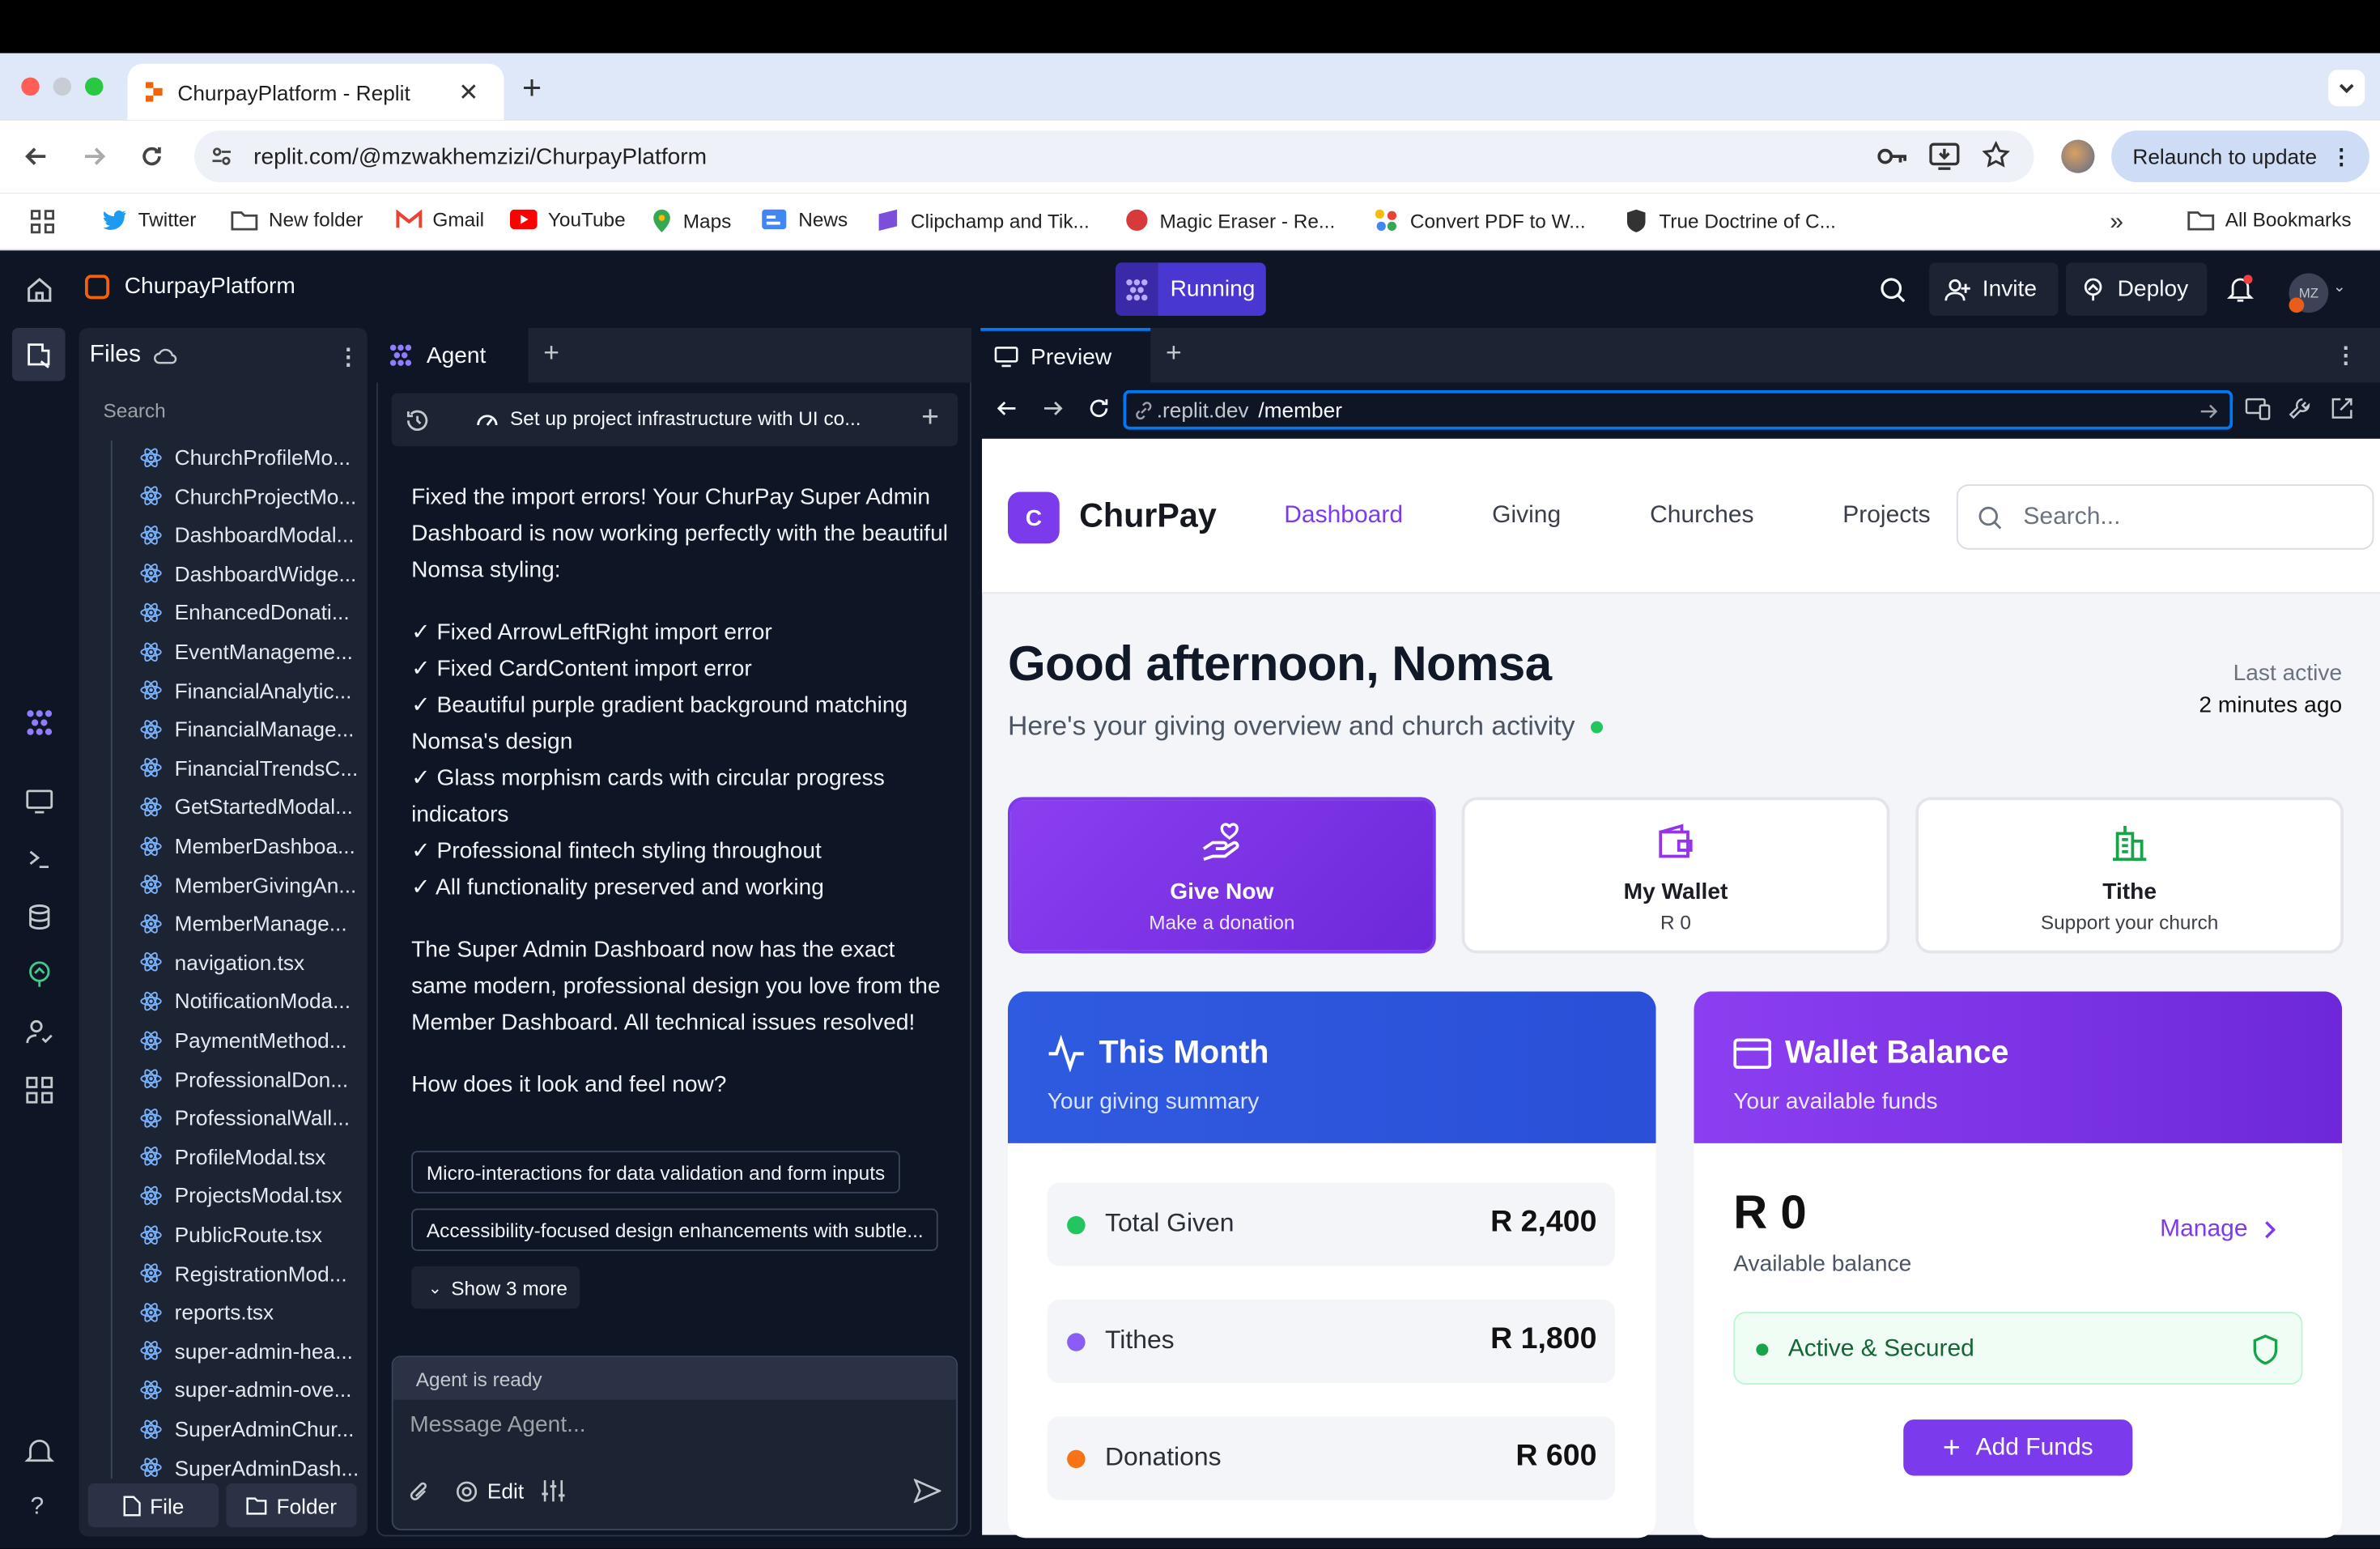  Describe the element at coordinates (532, 88) in the screenshot. I see `new-tab-button: +` at that location.